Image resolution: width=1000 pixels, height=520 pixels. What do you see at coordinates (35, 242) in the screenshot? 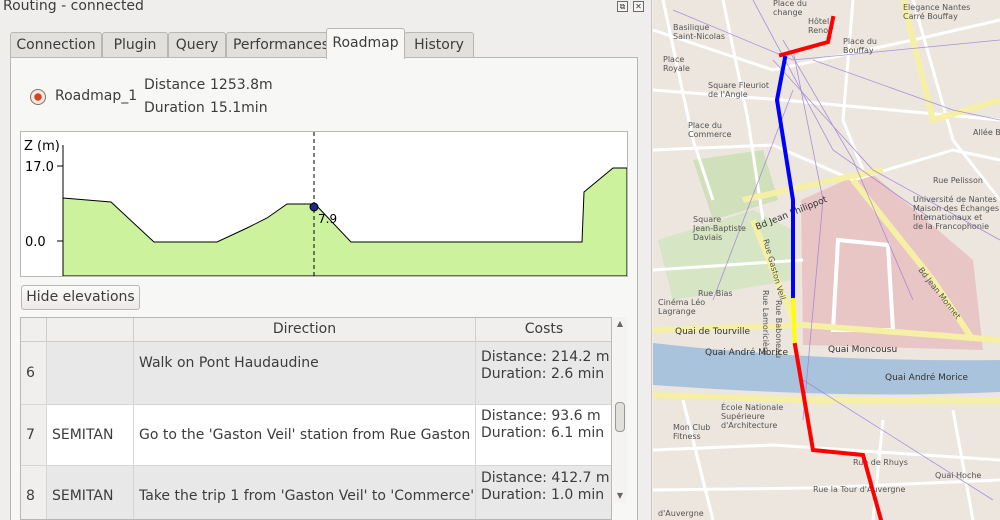
I see `ytick-bottom-label: 0.0` at bounding box center [35, 242].